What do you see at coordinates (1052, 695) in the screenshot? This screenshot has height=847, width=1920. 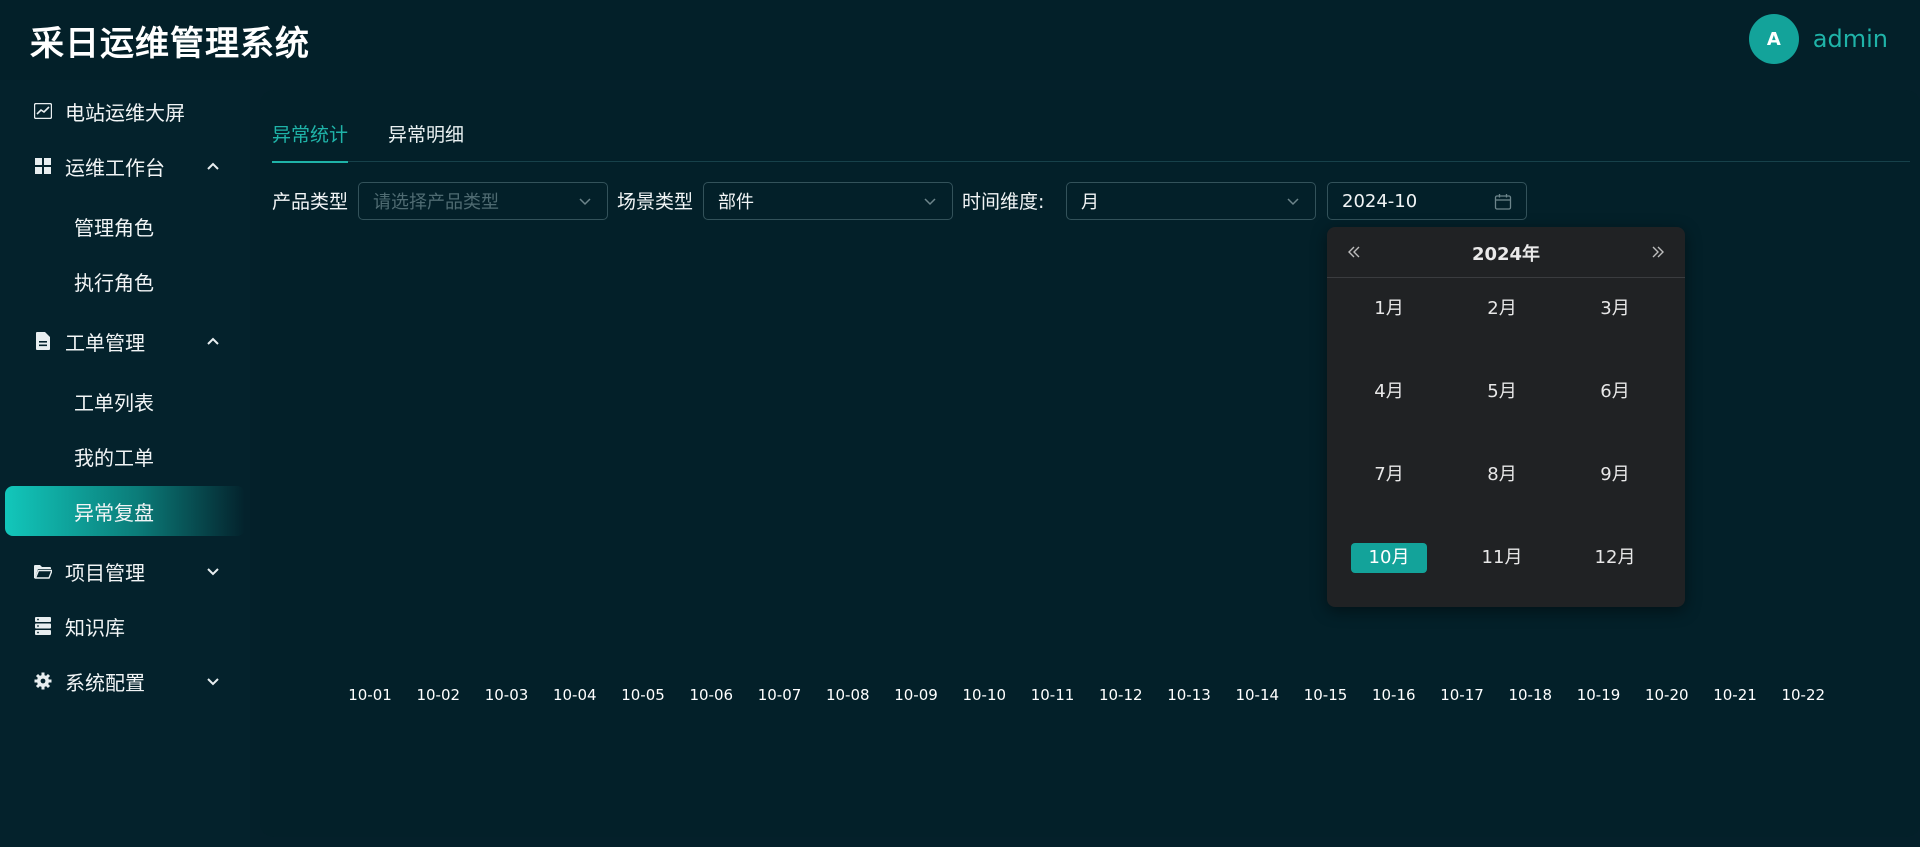 I see `x-tick-label: 10-11` at bounding box center [1052, 695].